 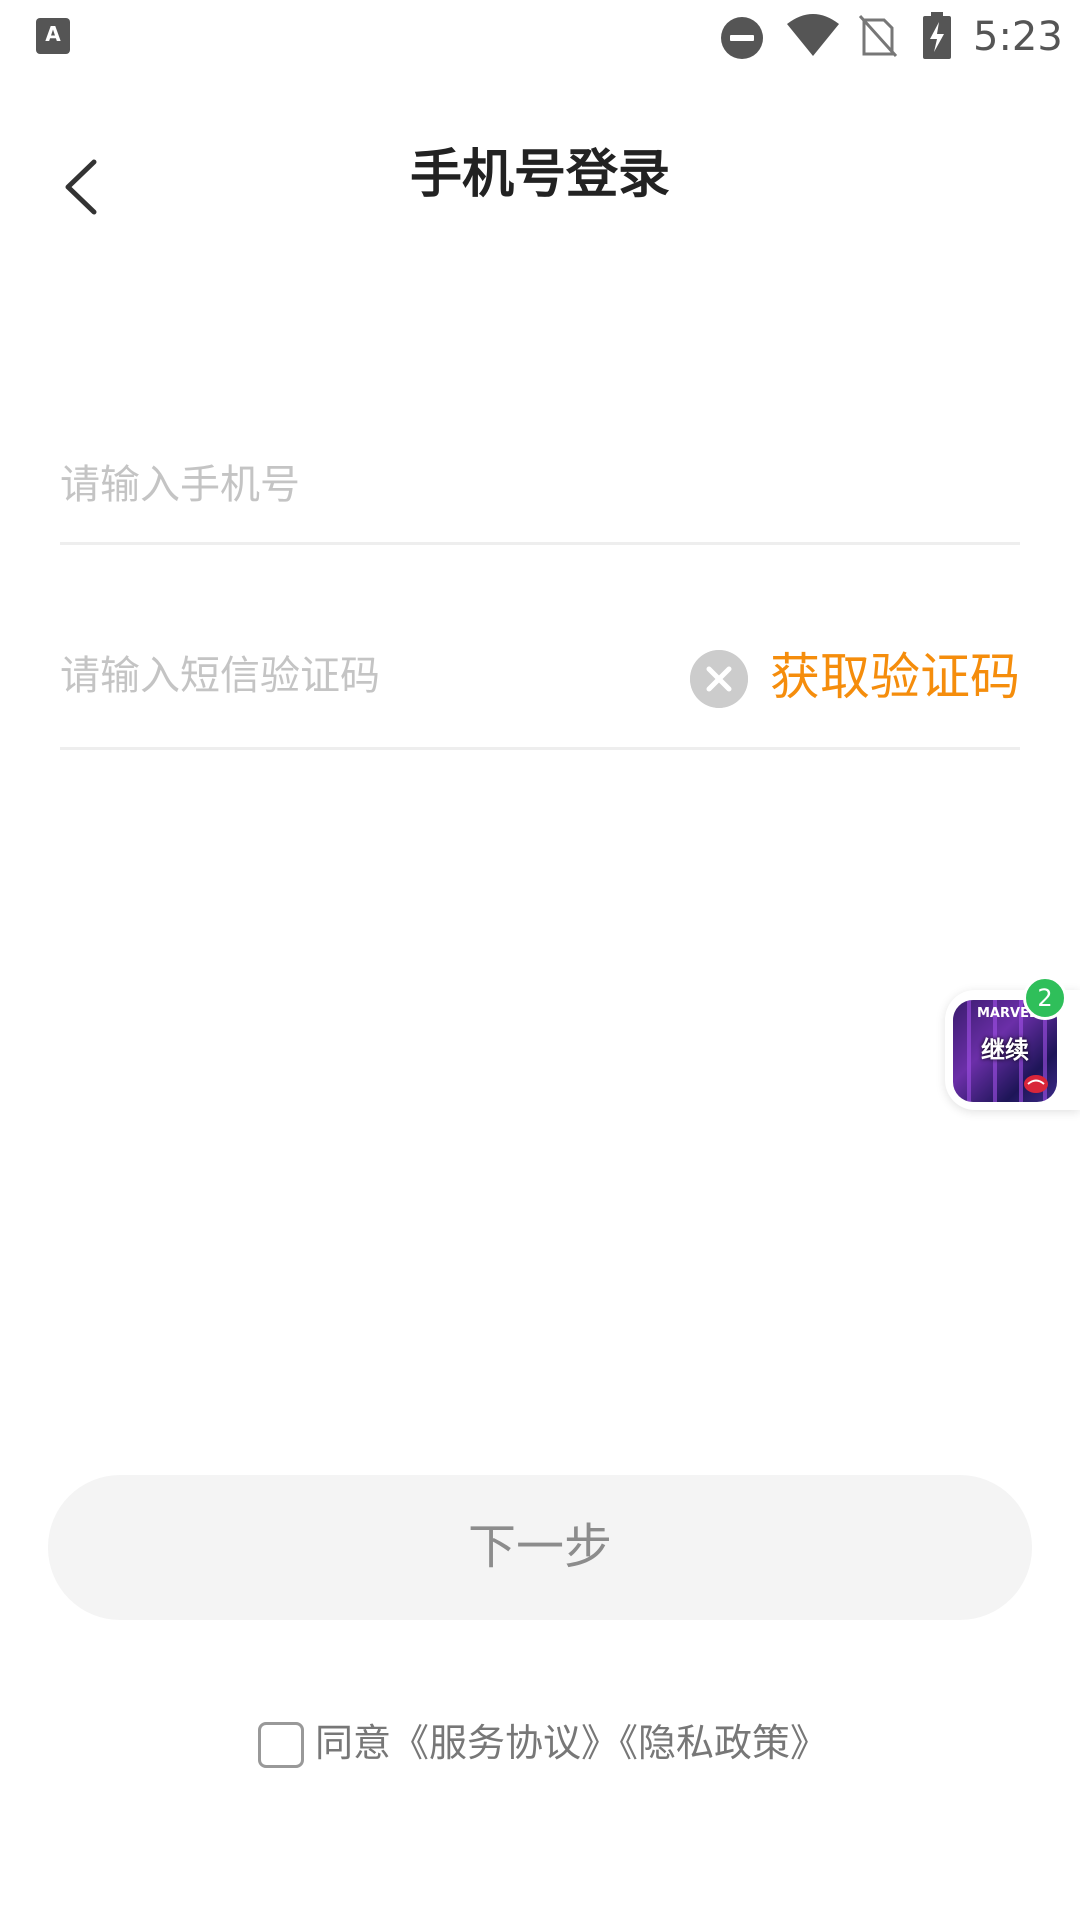 I want to click on battery-charging-icon, so click(x=937, y=35).